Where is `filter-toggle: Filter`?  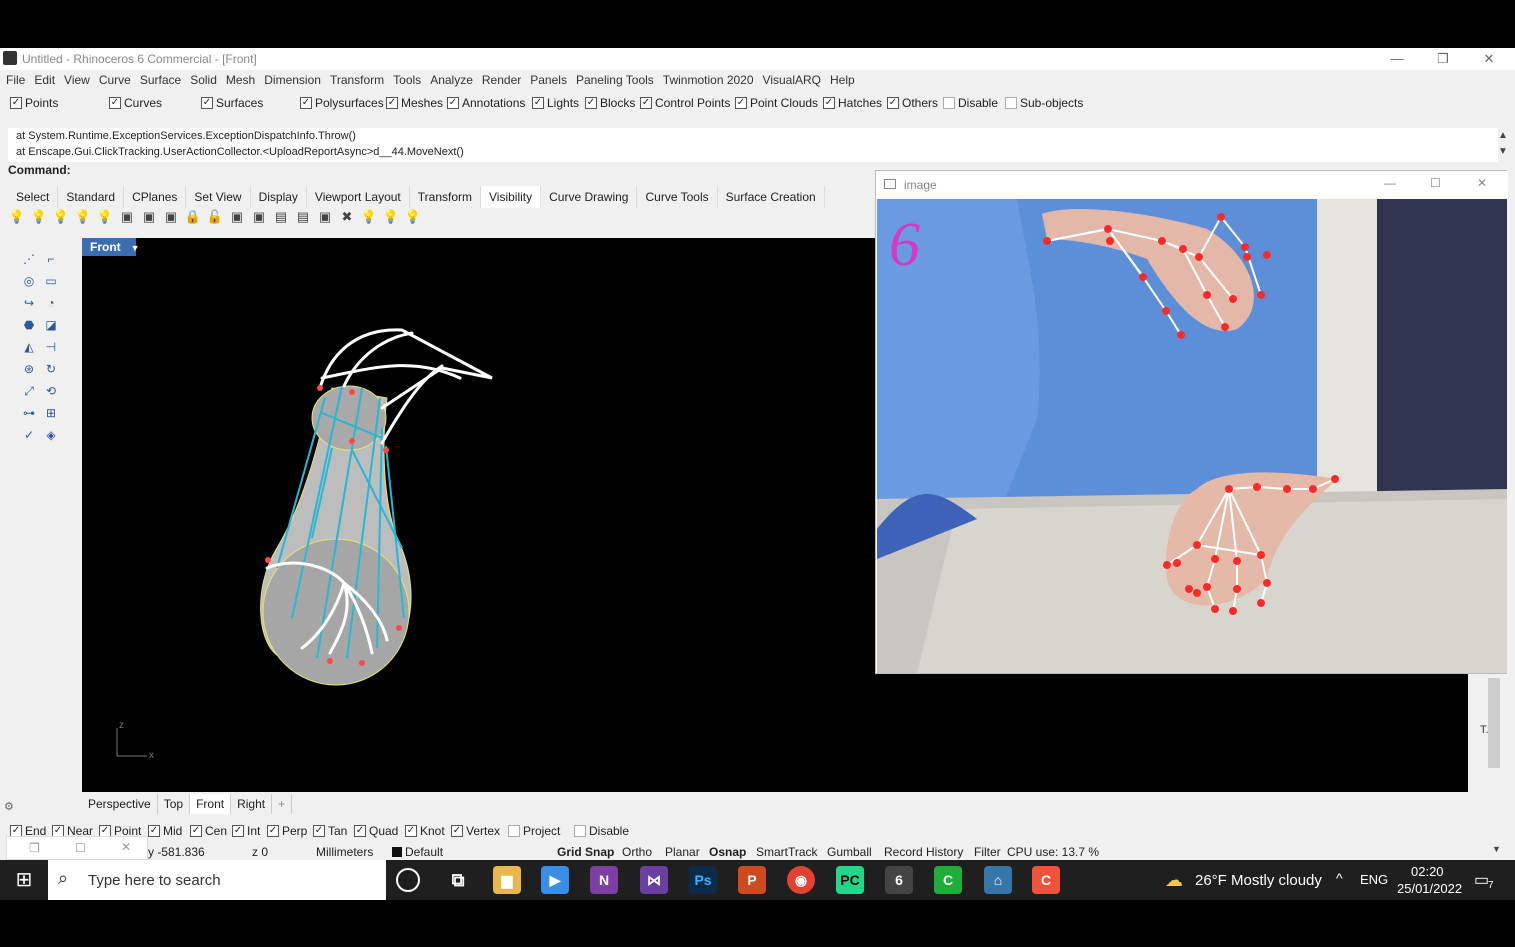 filter-toggle: Filter is located at coordinates (987, 852).